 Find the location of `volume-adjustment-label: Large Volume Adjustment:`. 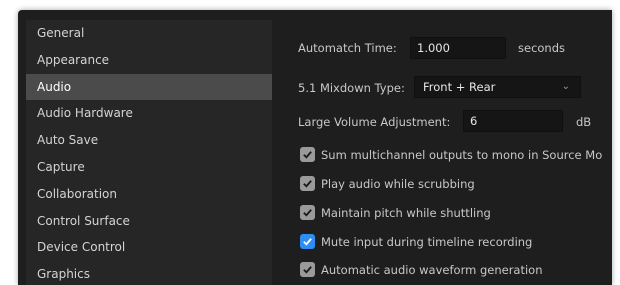

volume-adjustment-label: Large Volume Adjustment: is located at coordinates (374, 122).